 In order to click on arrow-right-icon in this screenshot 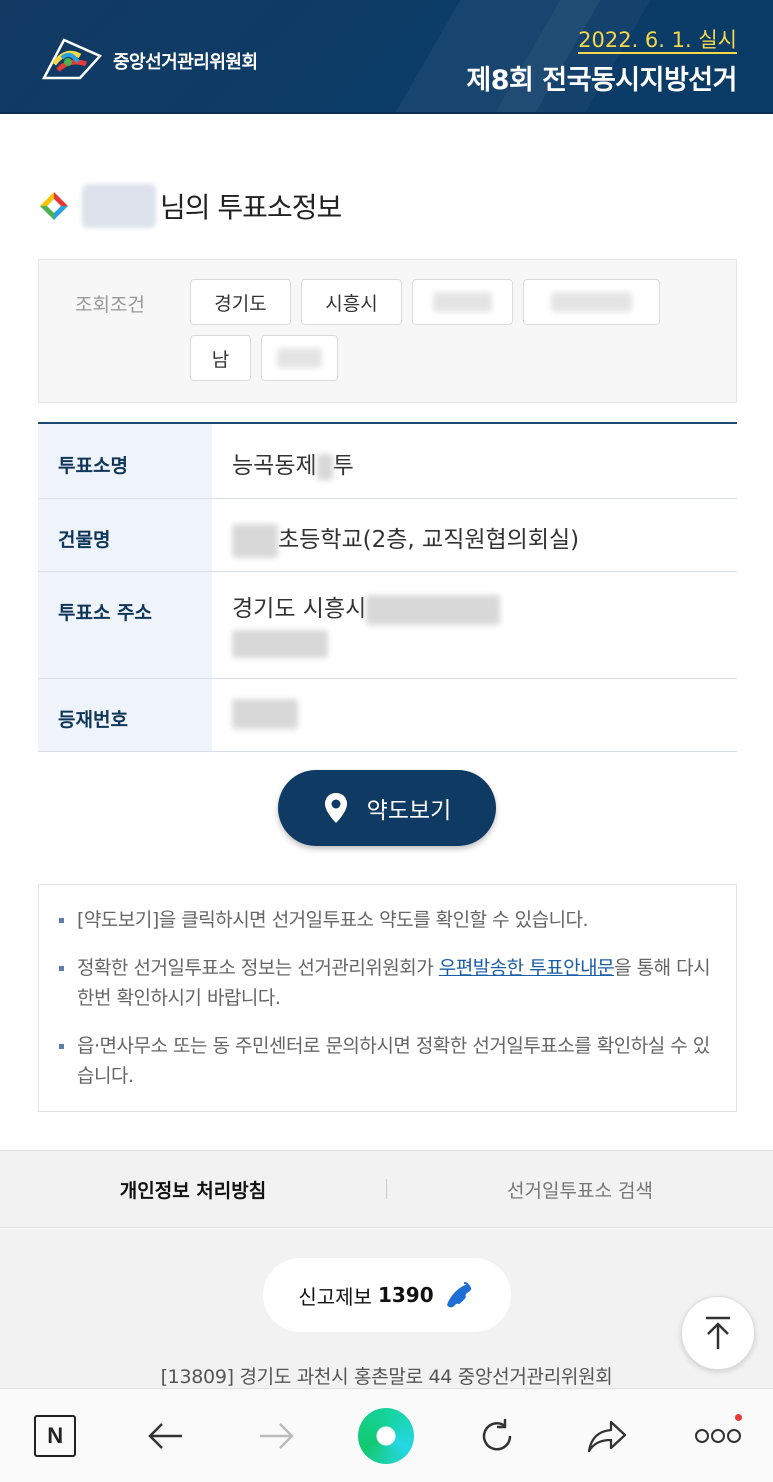, I will do `click(277, 1435)`.